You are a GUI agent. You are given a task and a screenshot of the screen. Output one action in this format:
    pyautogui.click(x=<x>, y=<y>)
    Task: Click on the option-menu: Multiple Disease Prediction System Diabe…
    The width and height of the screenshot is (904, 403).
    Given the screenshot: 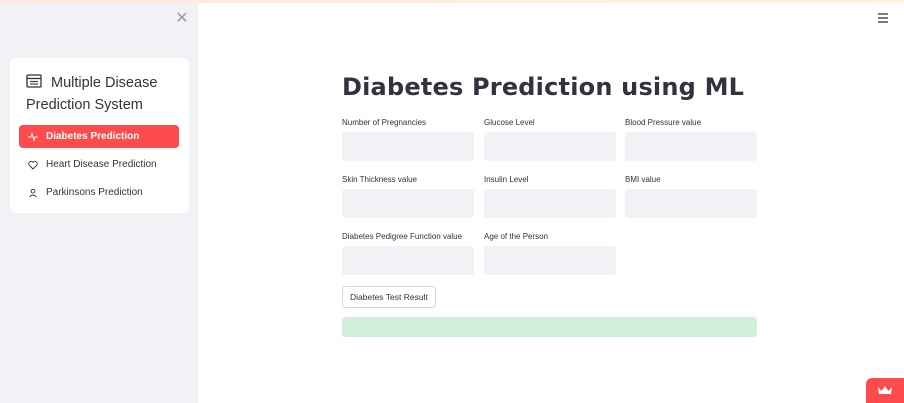 What is the action you would take?
    pyautogui.click(x=99, y=135)
    